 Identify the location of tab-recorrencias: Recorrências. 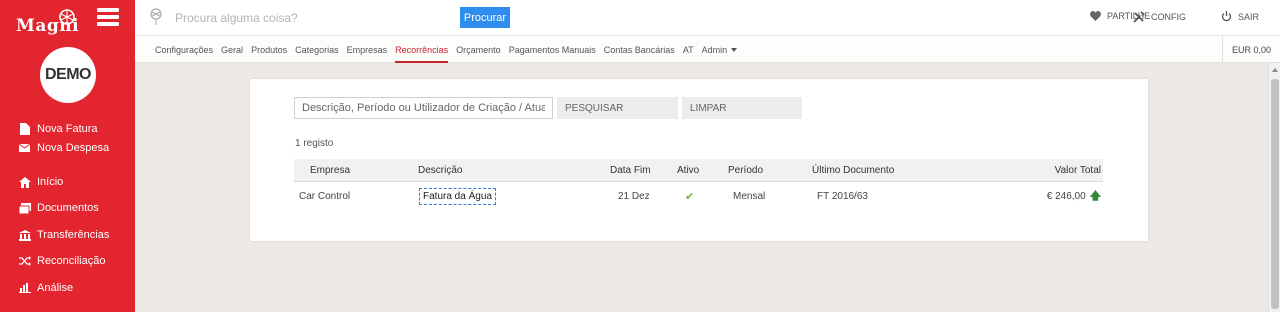
(422, 49).